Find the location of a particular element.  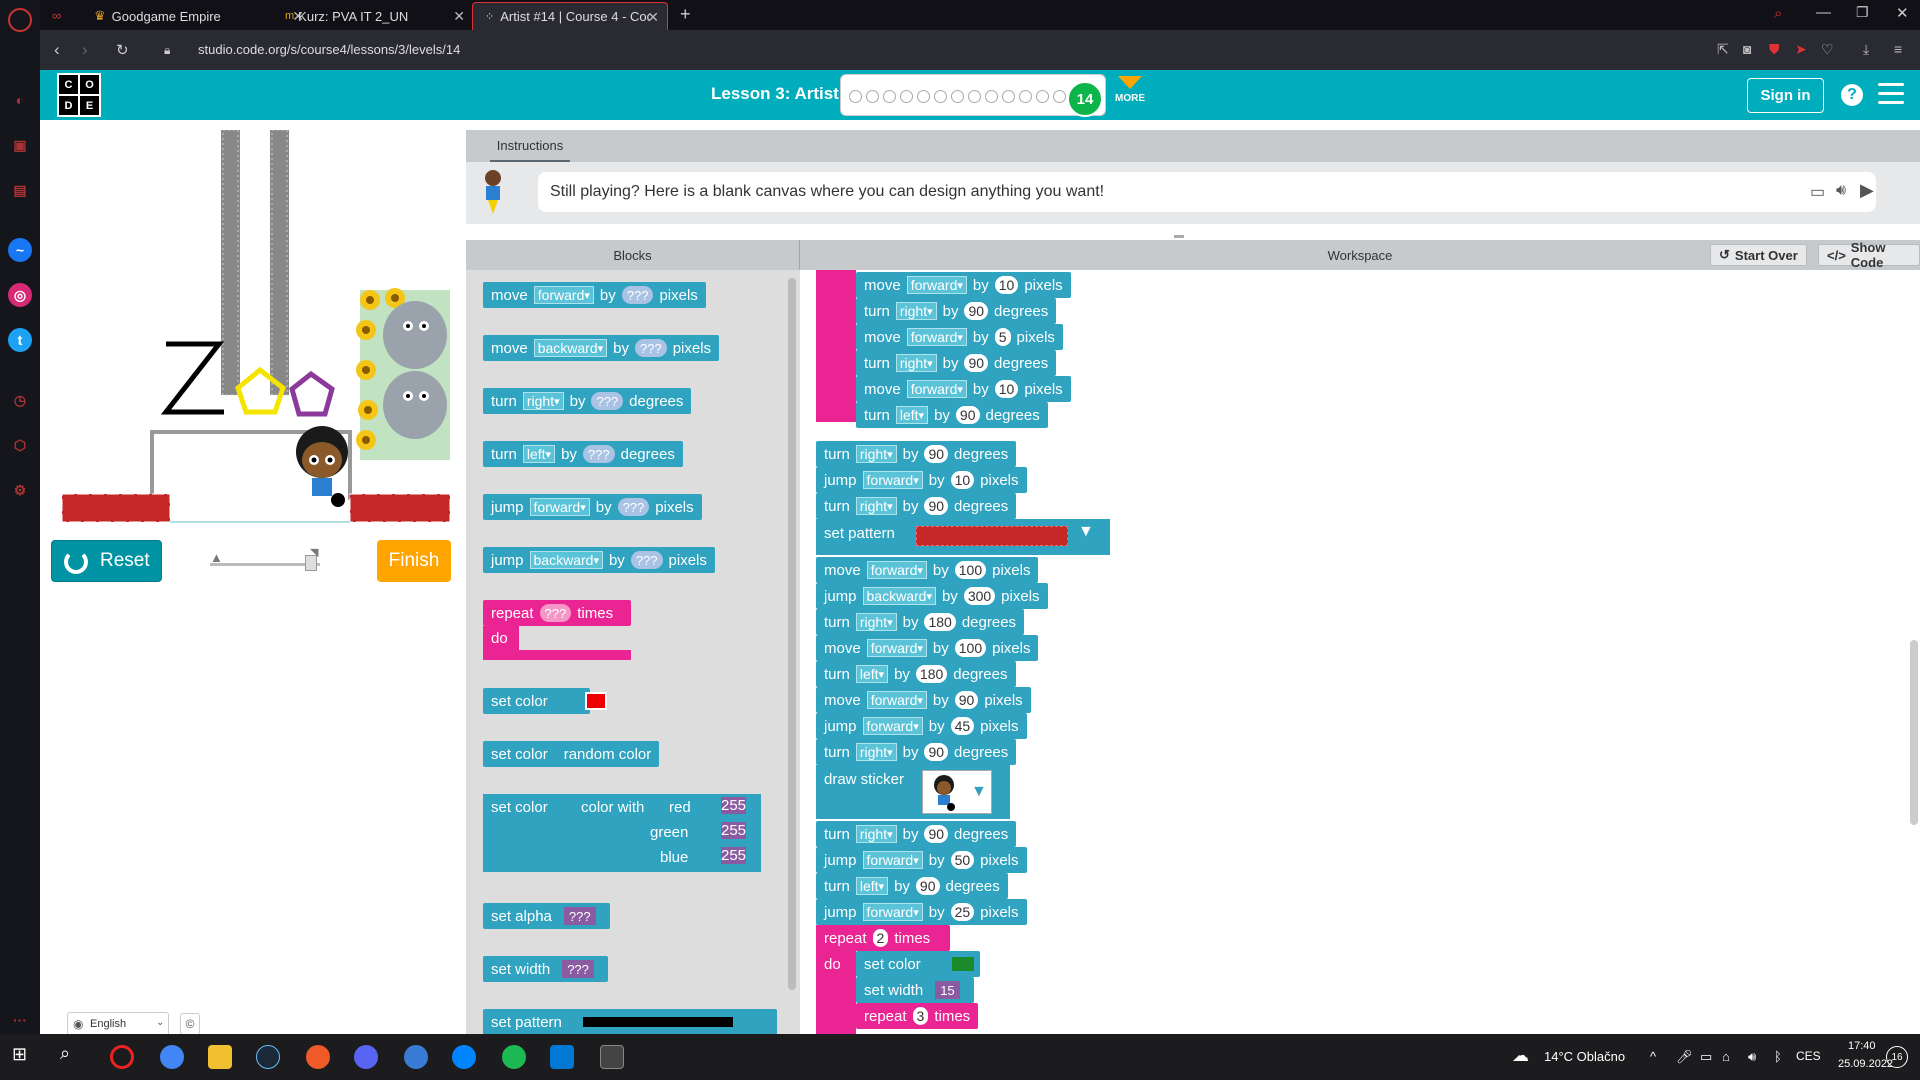

language-indicator: CES is located at coordinates (1808, 1056).